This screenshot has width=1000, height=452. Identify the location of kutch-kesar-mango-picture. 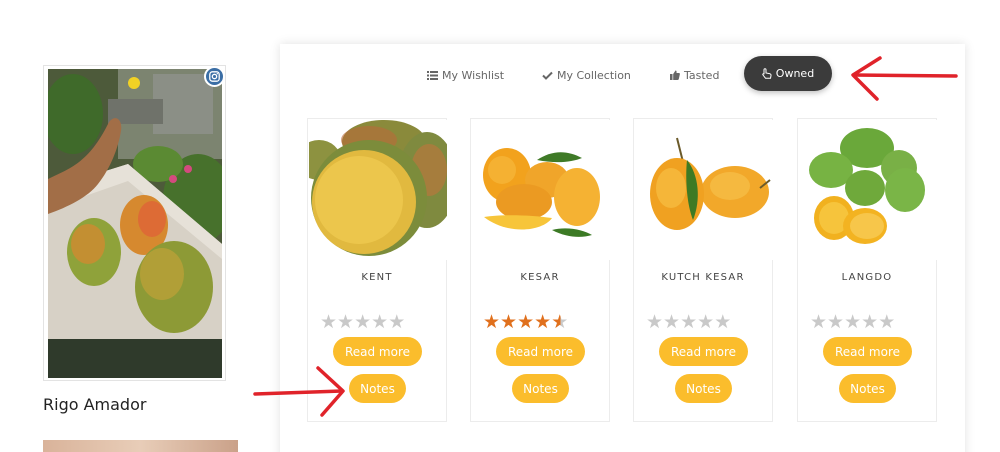
(704, 190).